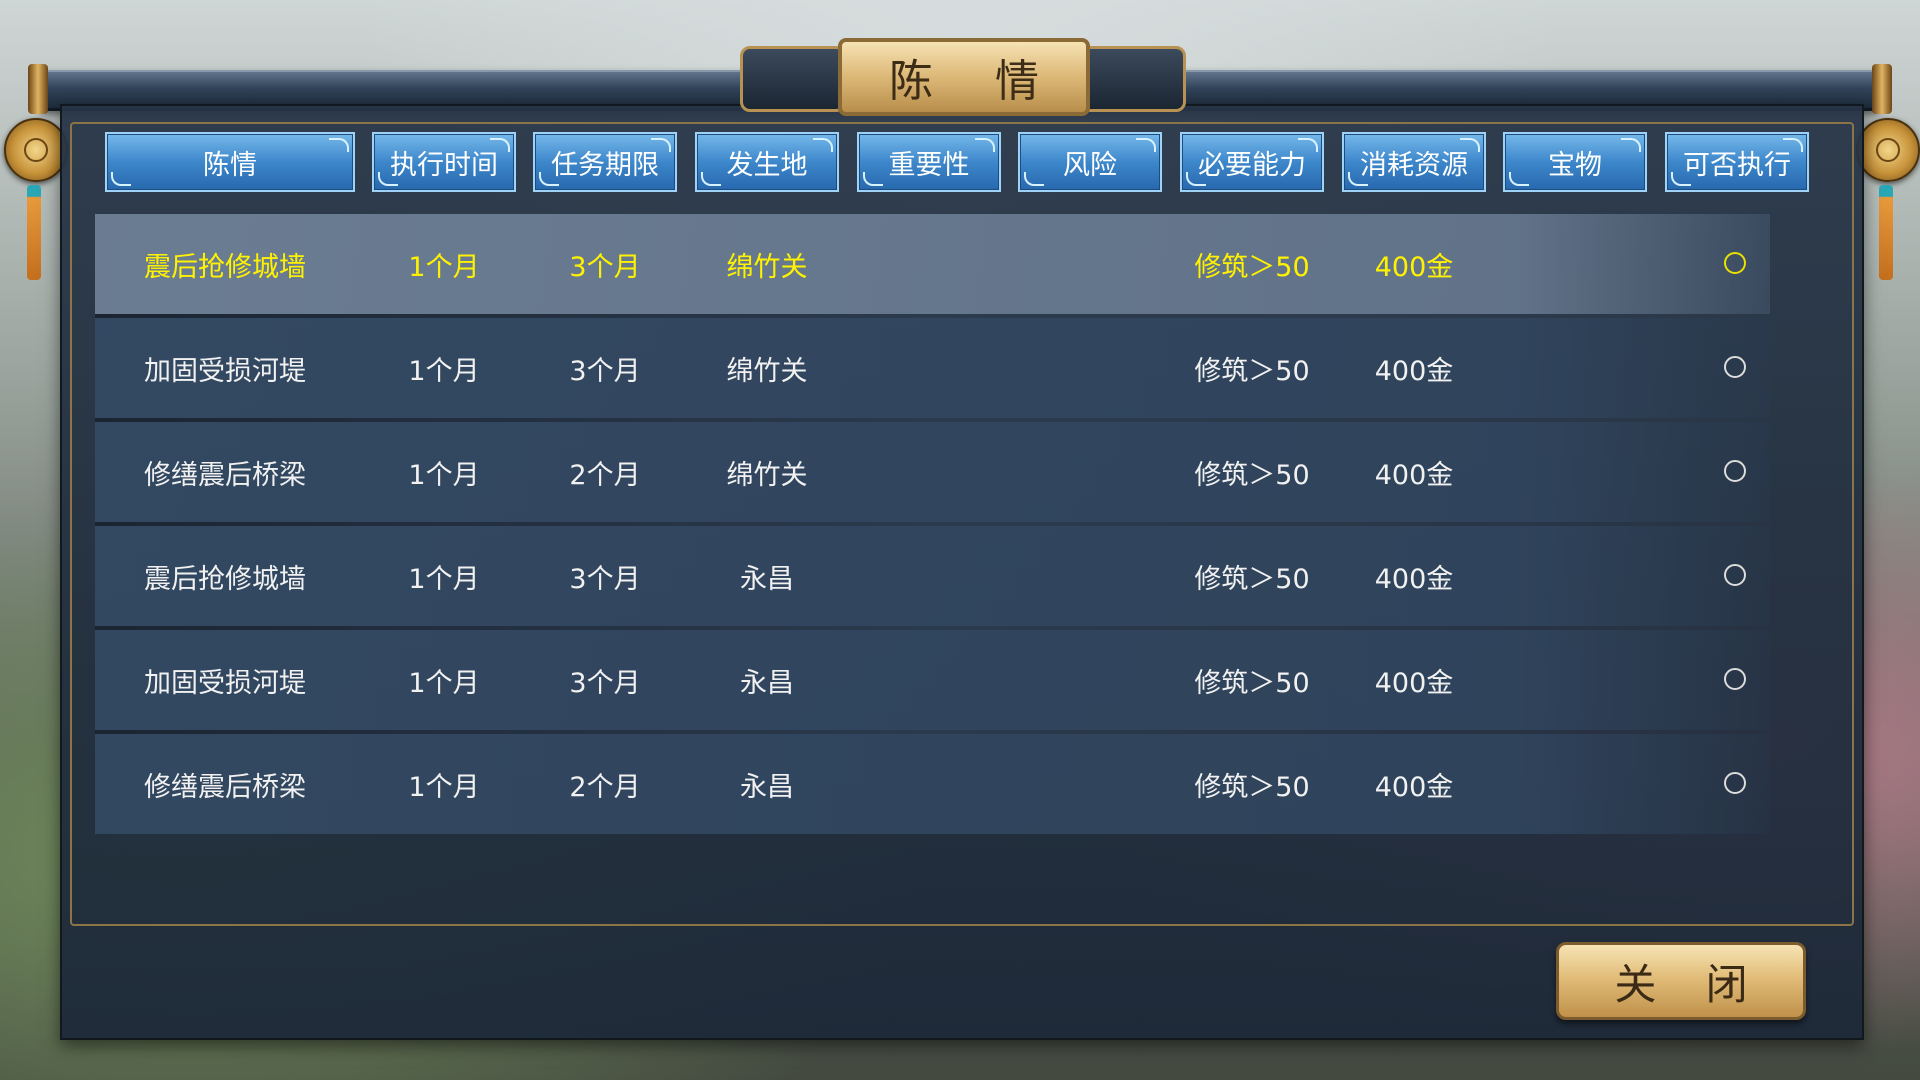 The height and width of the screenshot is (1080, 1920). I want to click on tab-importance: 重要性, so click(929, 162).